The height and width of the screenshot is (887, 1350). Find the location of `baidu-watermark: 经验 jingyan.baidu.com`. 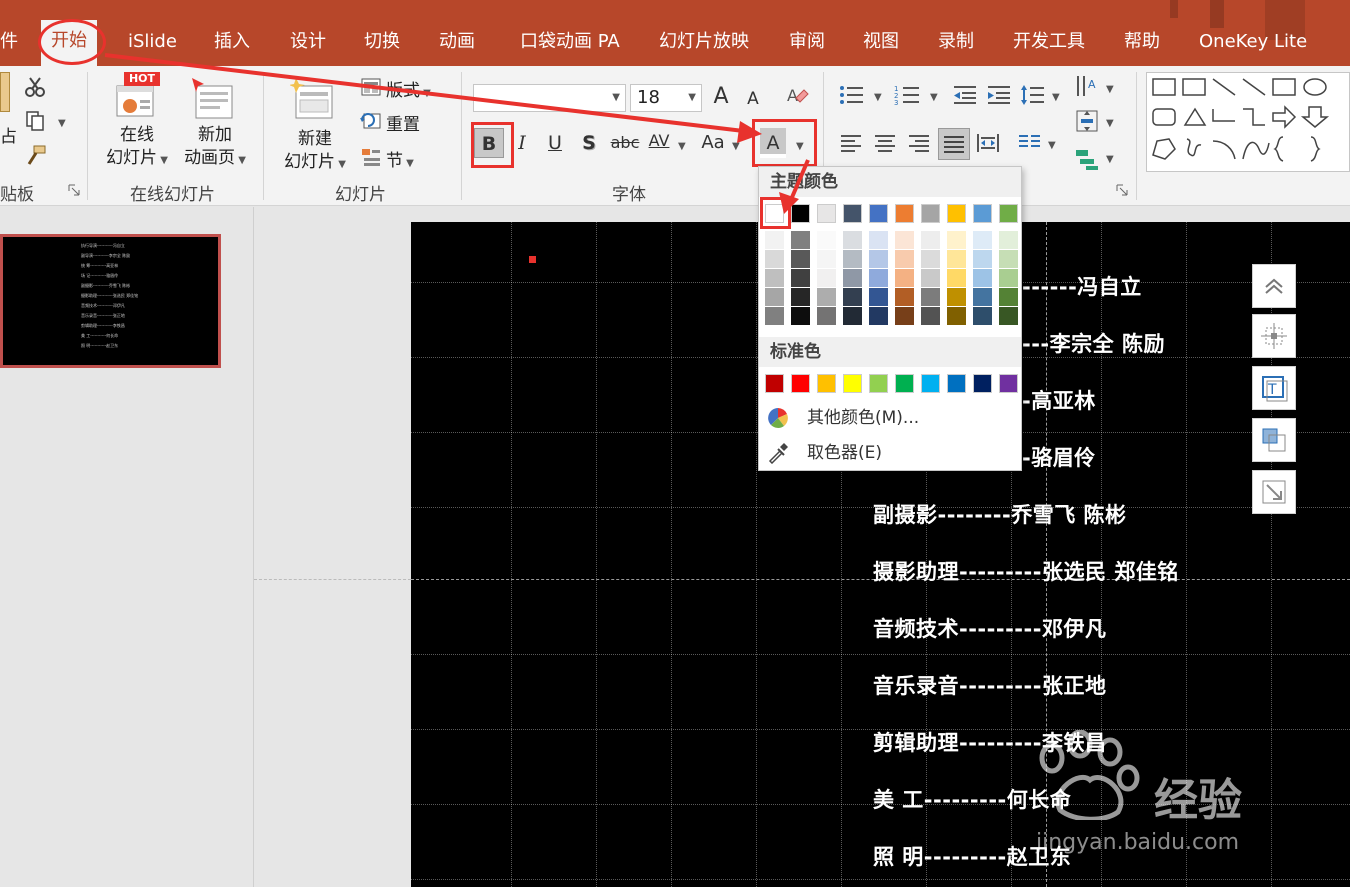

baidu-watermark: 经验 jingyan.baidu.com is located at coordinates (1185, 800).